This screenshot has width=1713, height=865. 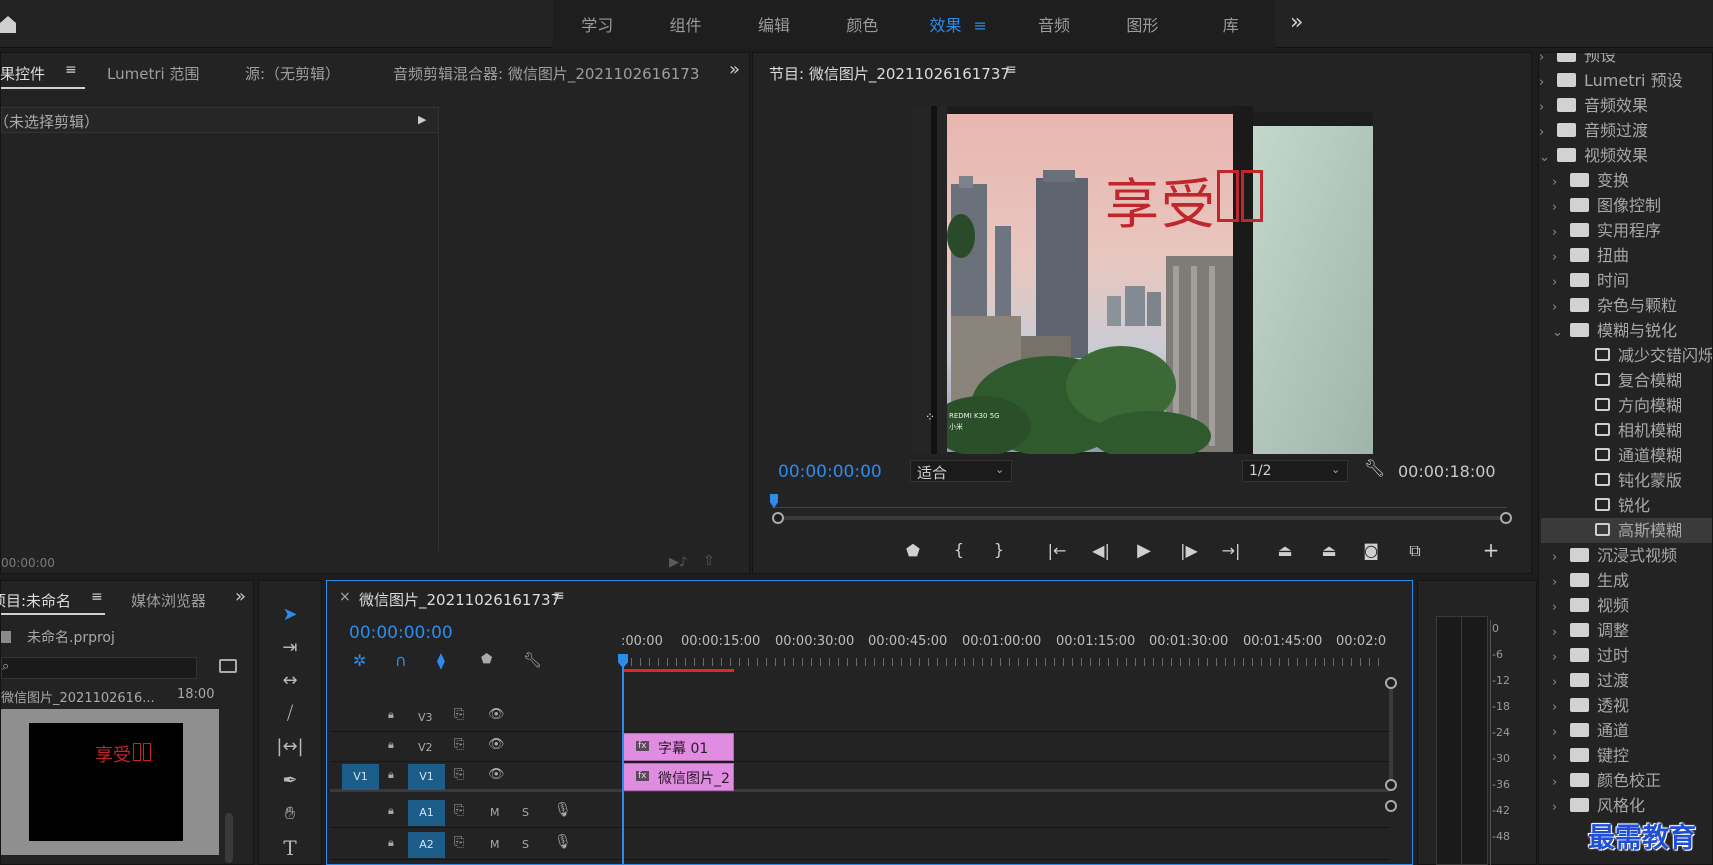 I want to click on step-back-icon: ◀|, so click(x=1101, y=550).